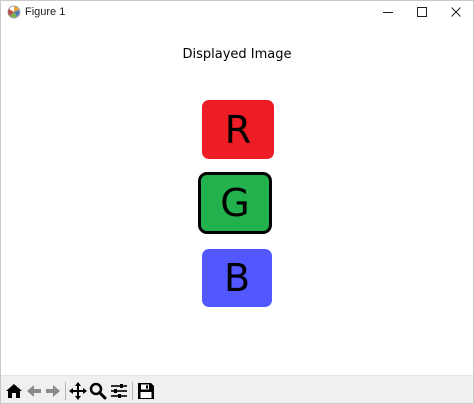 The width and height of the screenshot is (474, 404). I want to click on title-bar: Figure 1, so click(237, 12).